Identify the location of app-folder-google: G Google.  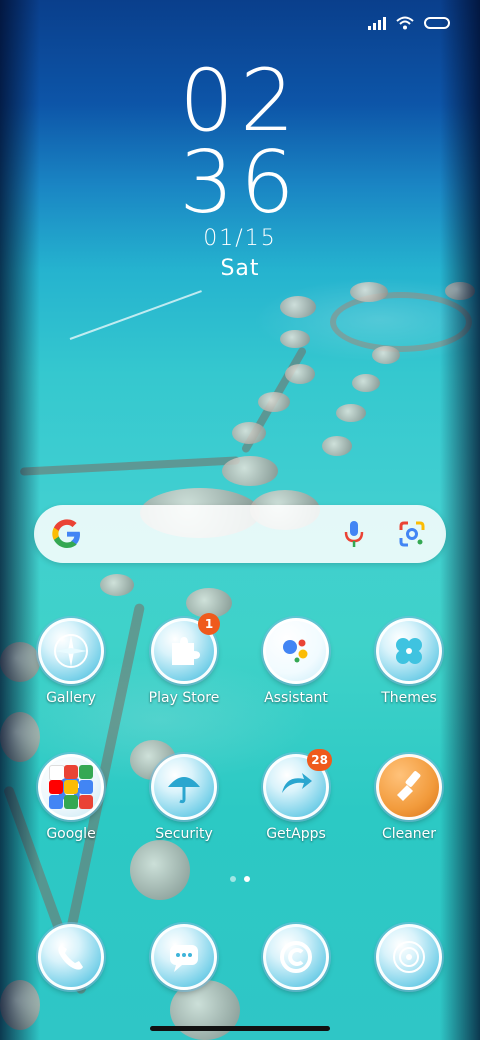
(71, 798).